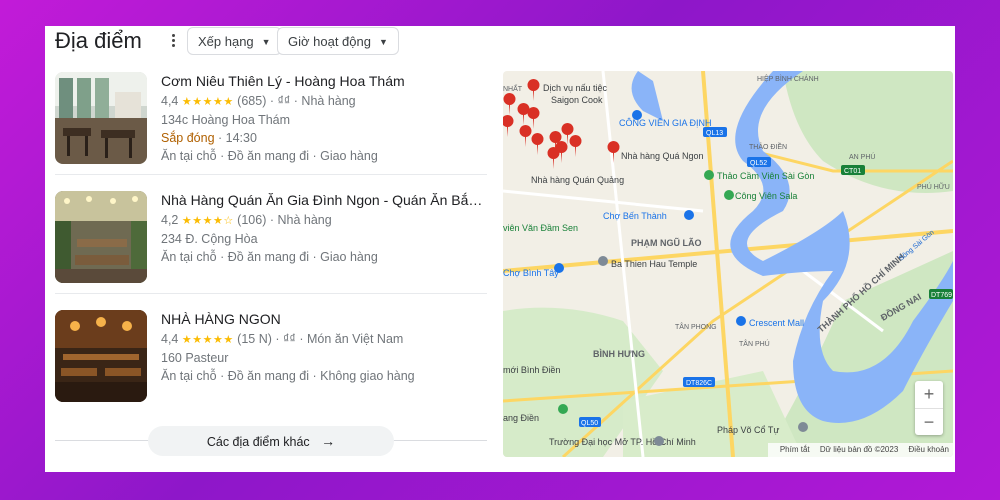 This screenshot has height=500, width=1000. I want to click on hours-row: Sắp đóng · 14:30, so click(209, 138).